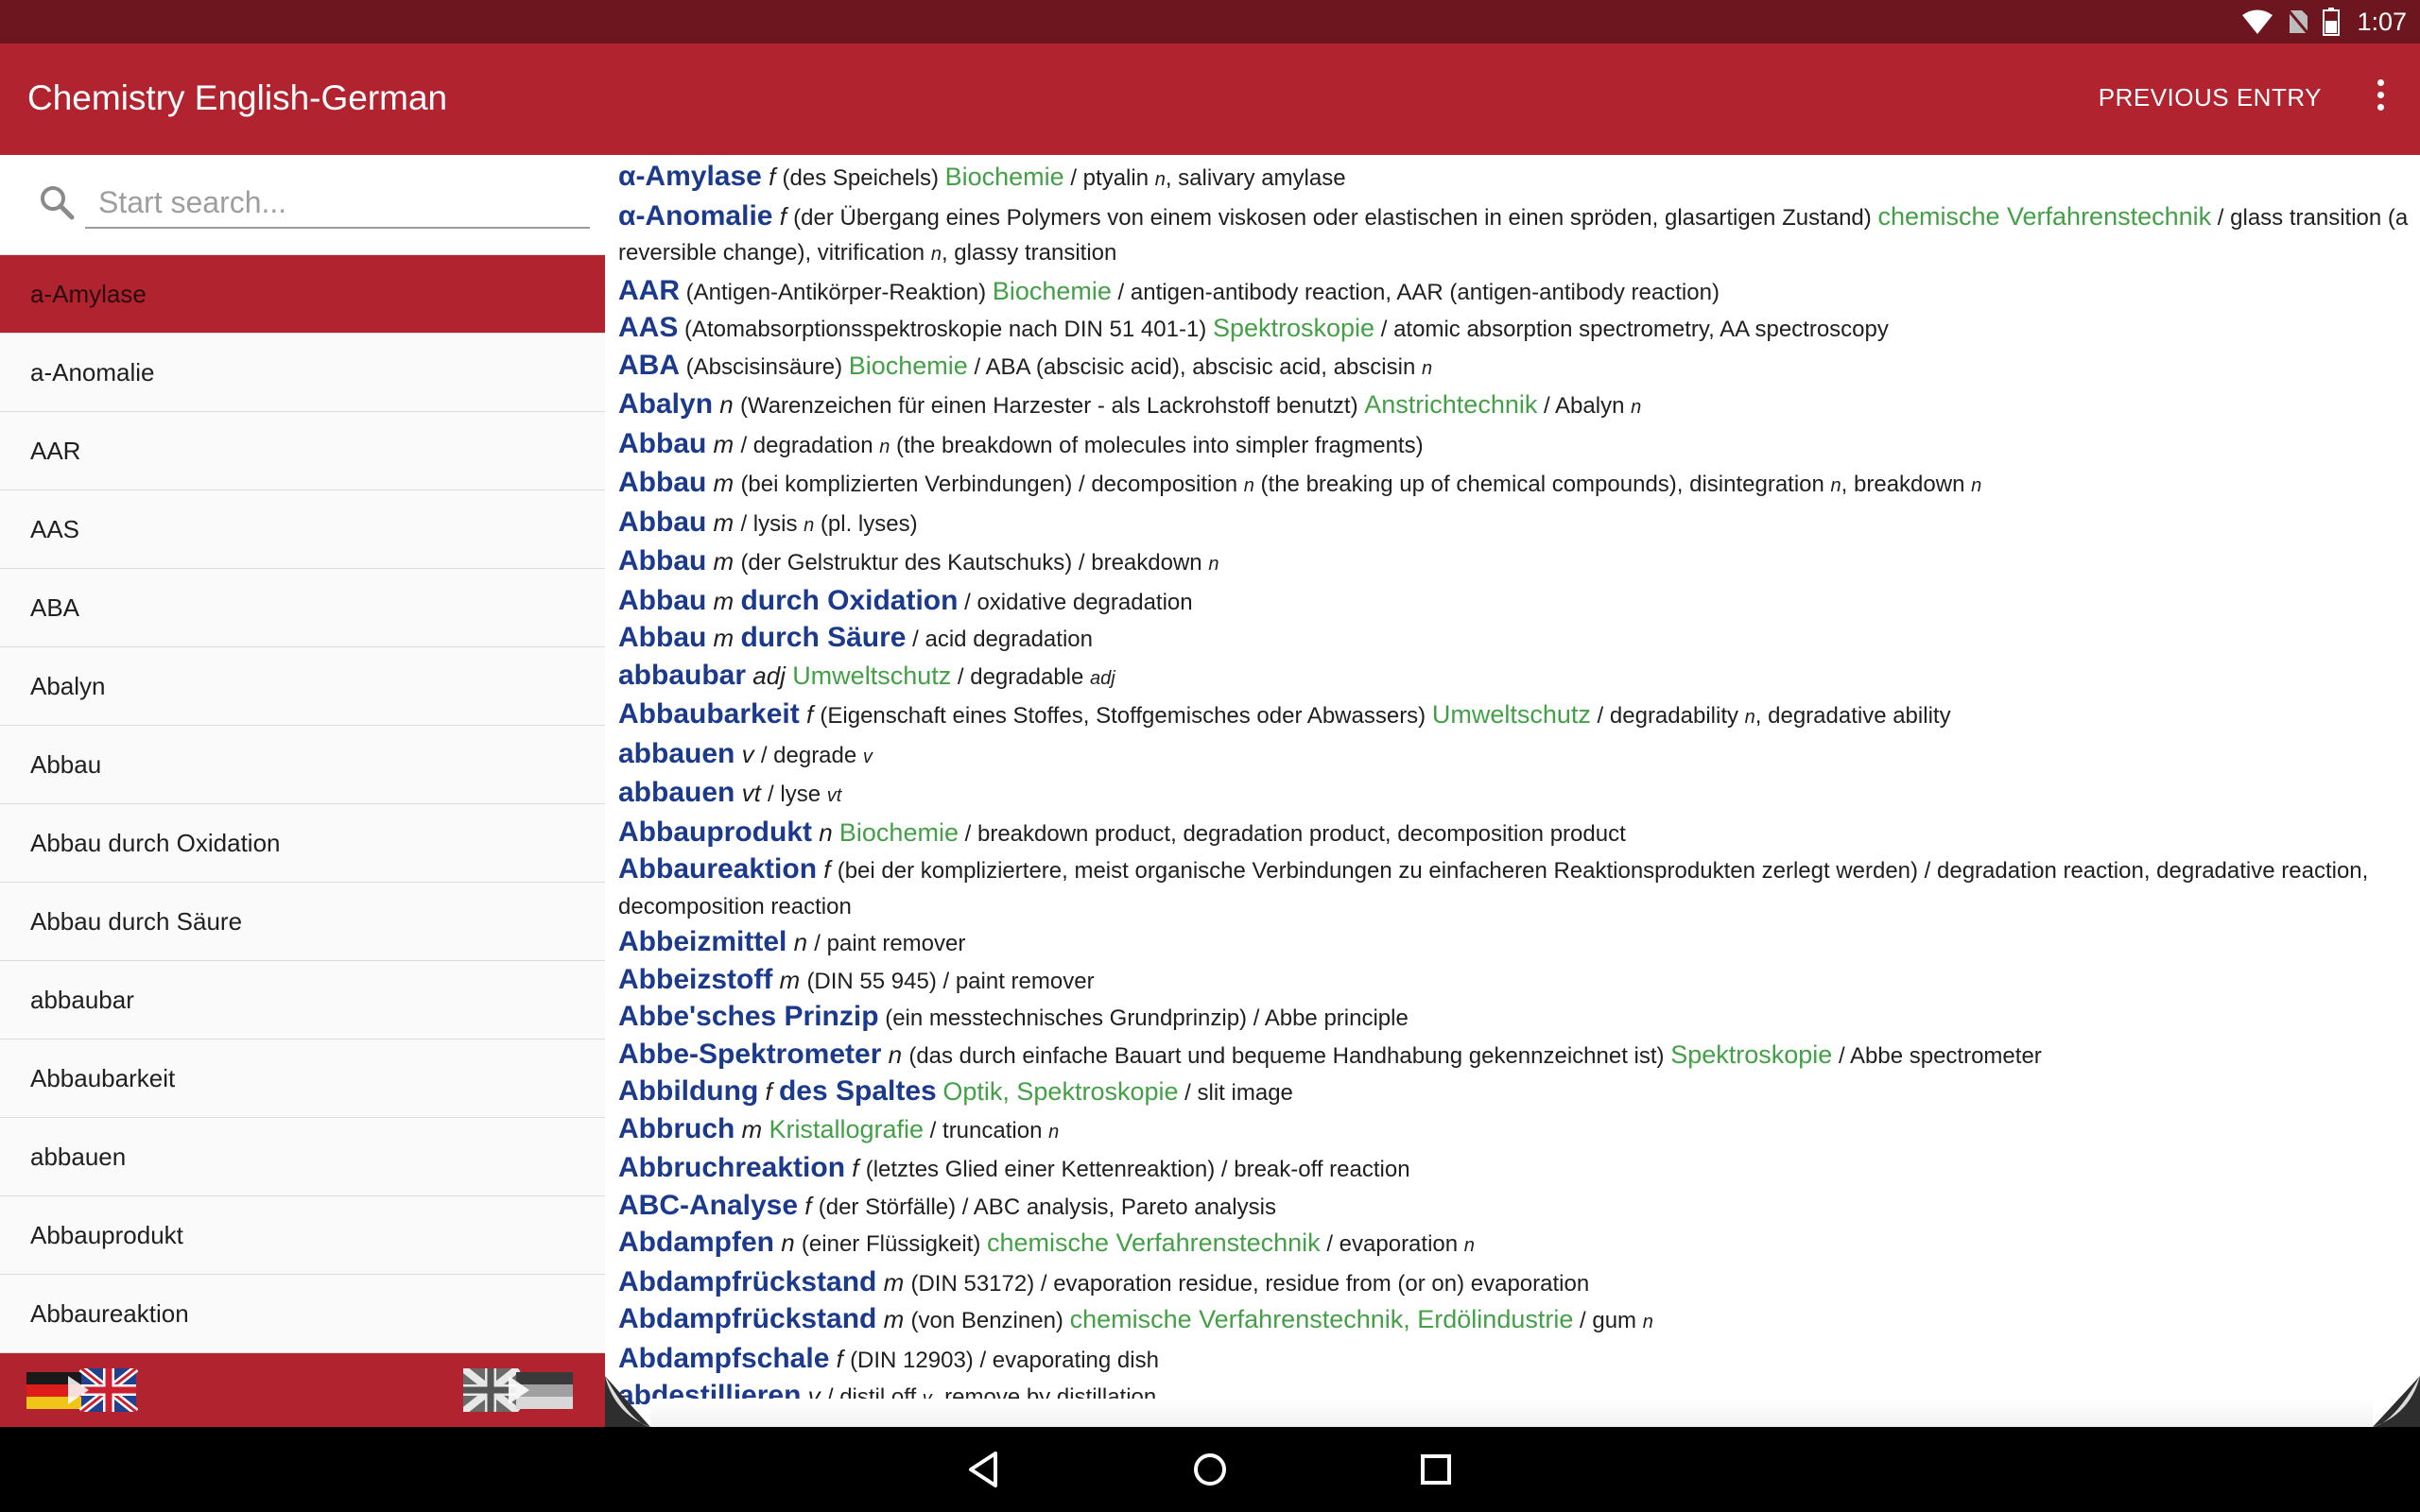  Describe the element at coordinates (1515, 639) in the screenshot. I see `dictionary-entry: Abbau m durch Säure / acid degradation` at that location.